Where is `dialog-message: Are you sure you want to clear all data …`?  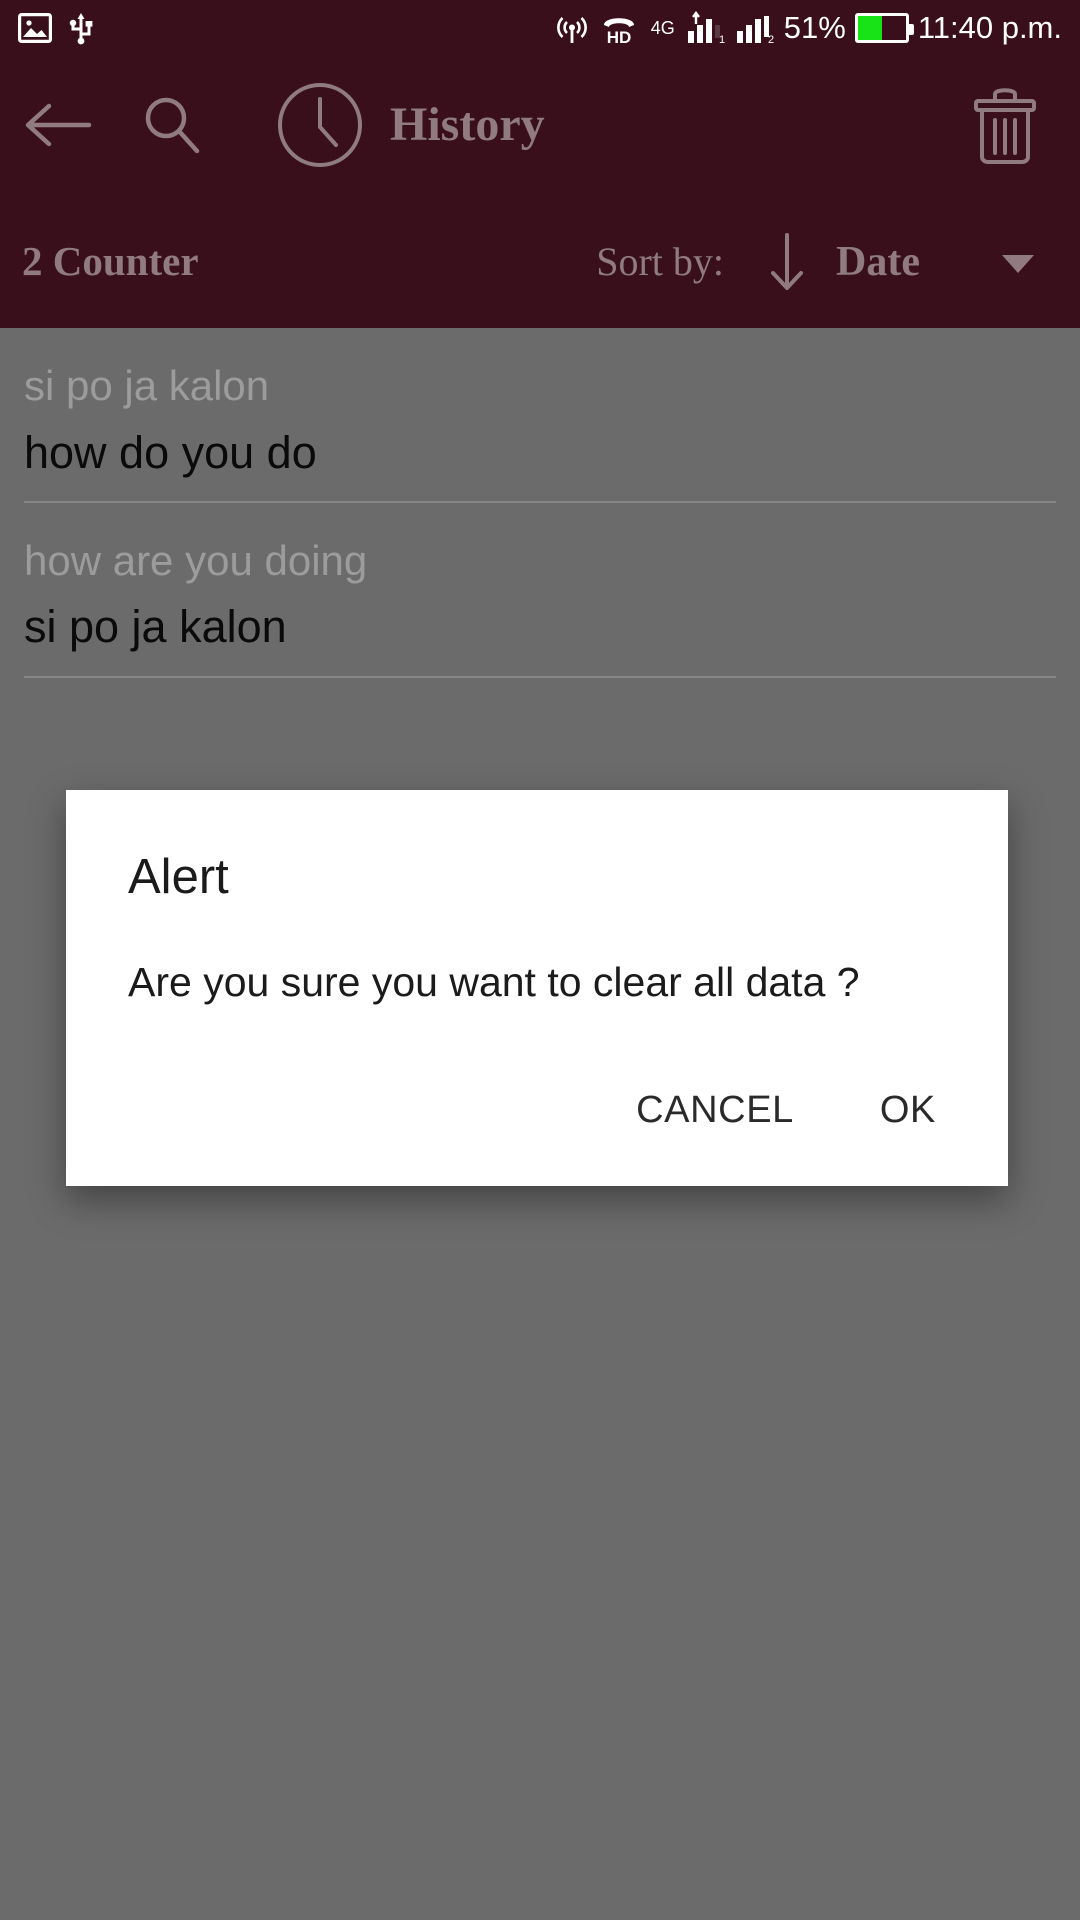 dialog-message: Are you sure you want to clear all data … is located at coordinates (494, 982).